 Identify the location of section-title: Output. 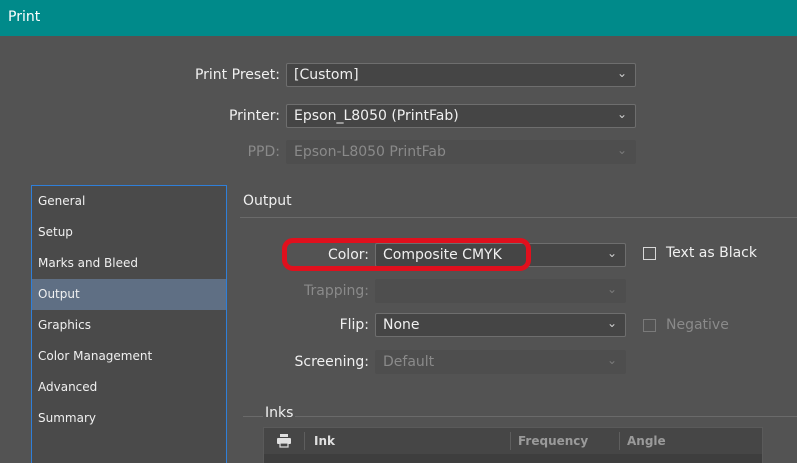
(267, 201).